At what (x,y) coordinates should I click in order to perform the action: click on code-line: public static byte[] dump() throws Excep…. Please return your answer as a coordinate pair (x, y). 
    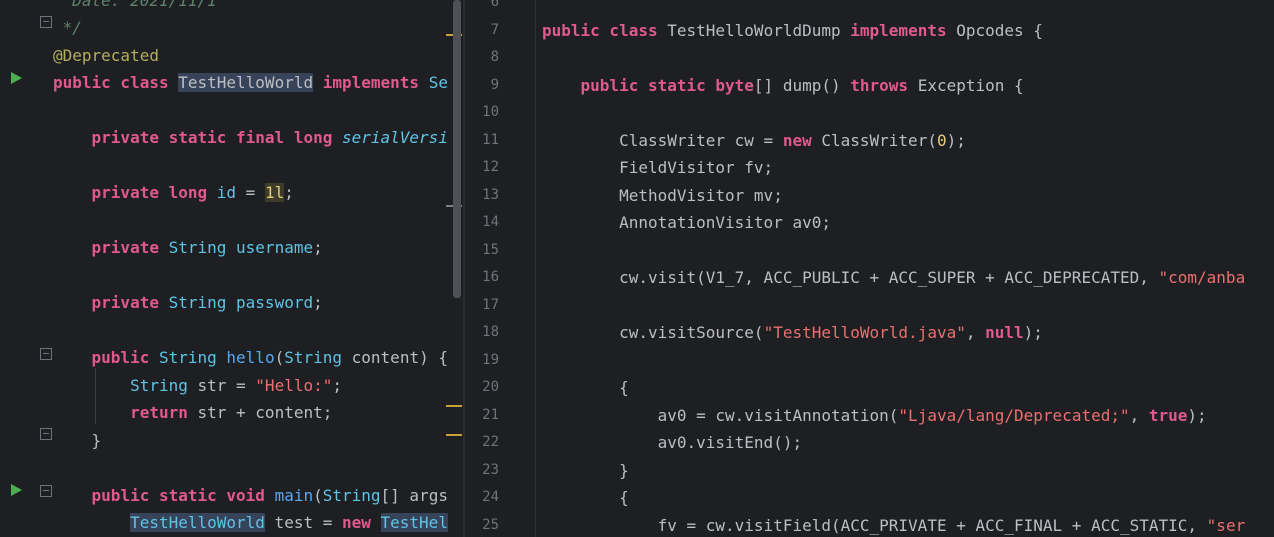
    Looking at the image, I should click on (783, 86).